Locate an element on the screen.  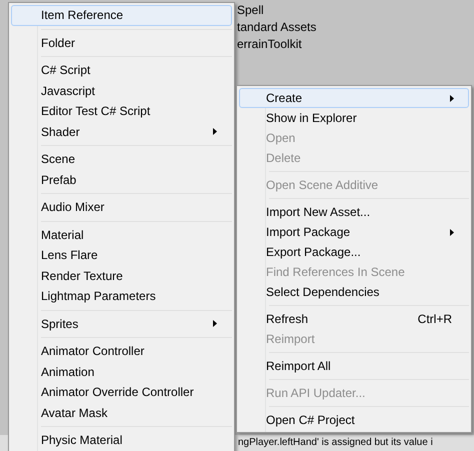
menu-item: Lens Flare is located at coordinates (121, 255).